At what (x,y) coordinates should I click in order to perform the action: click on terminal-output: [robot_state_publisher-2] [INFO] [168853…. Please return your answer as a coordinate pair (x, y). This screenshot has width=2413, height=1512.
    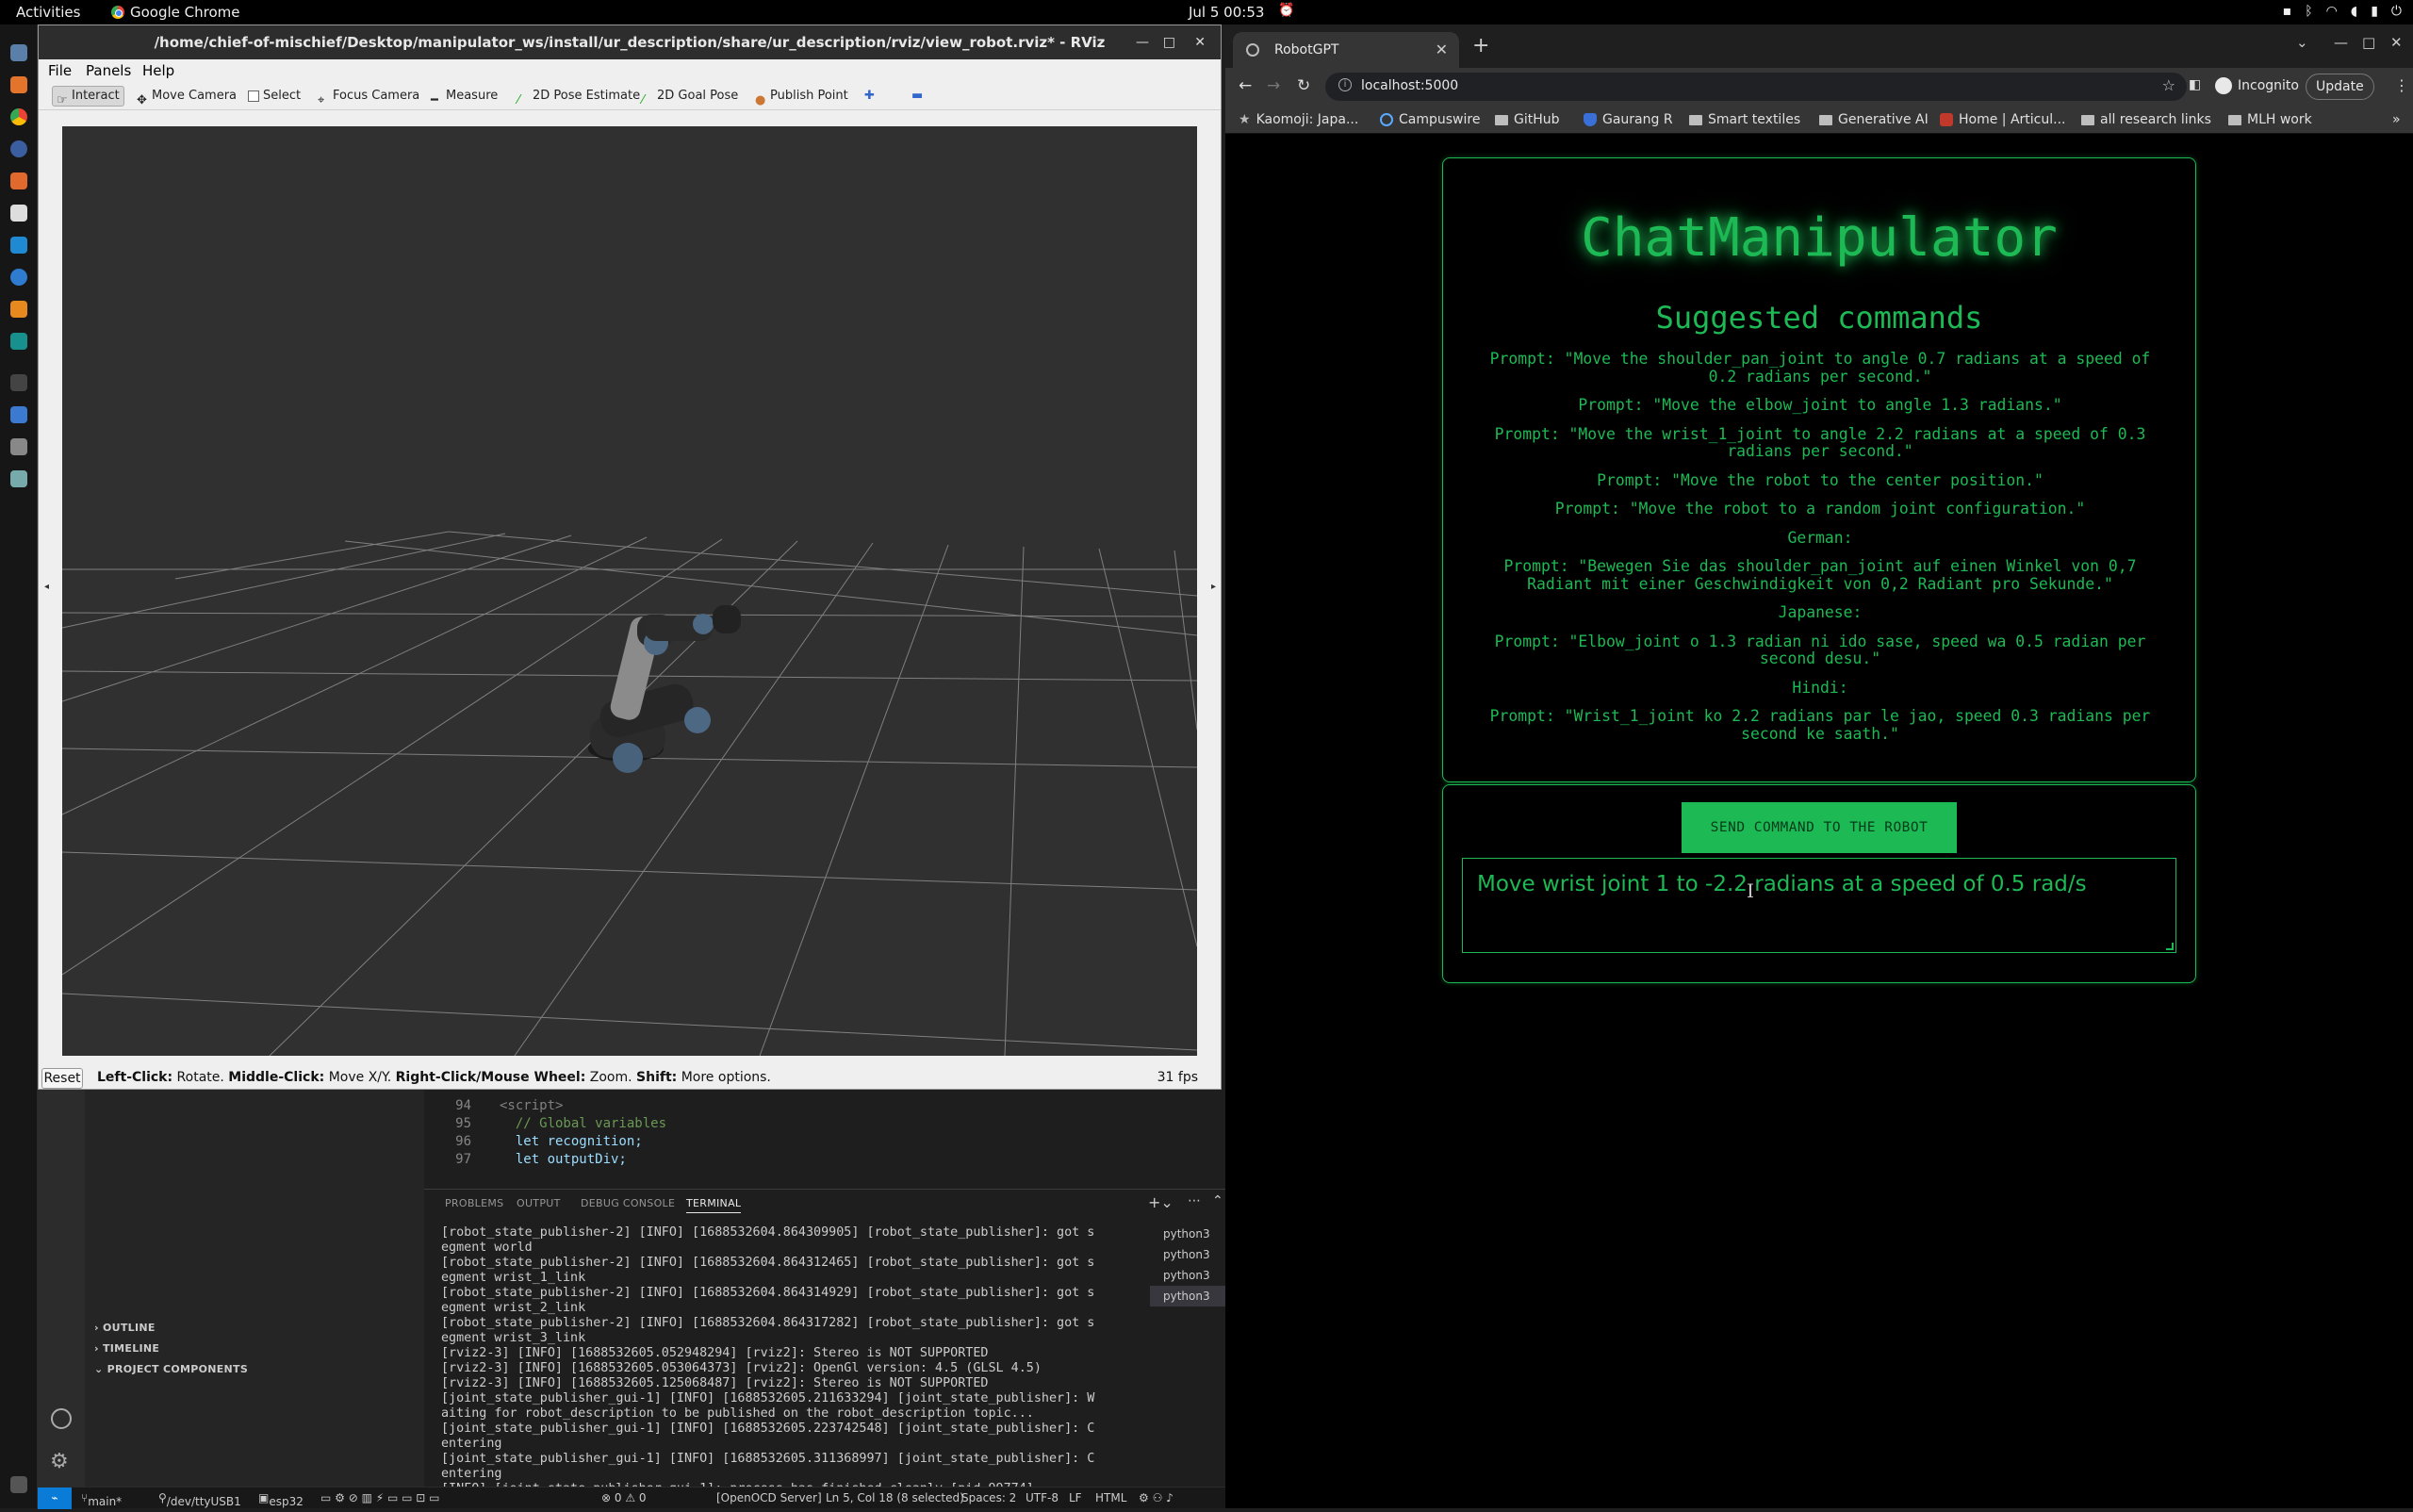
    Looking at the image, I should click on (771, 1369).